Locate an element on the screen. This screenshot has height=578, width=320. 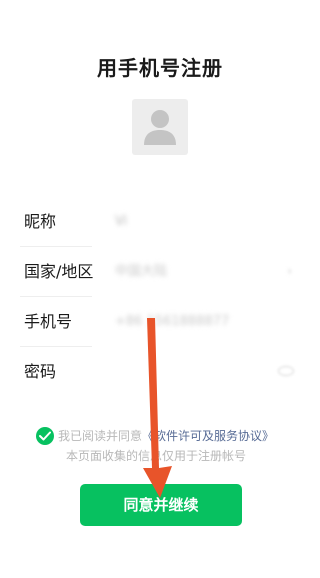
agreement-text: 我已阅读并同意《软件许可及服务协议》 is located at coordinates (166, 435).